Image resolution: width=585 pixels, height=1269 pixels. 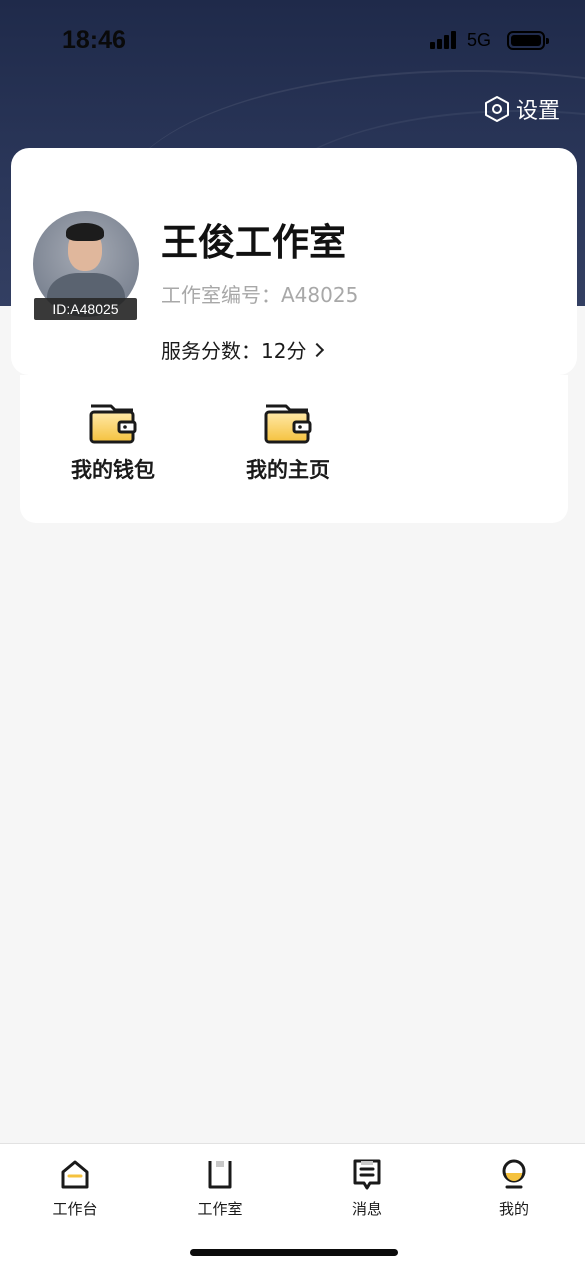 I want to click on studio-name: 王俊工作室, so click(x=253, y=242).